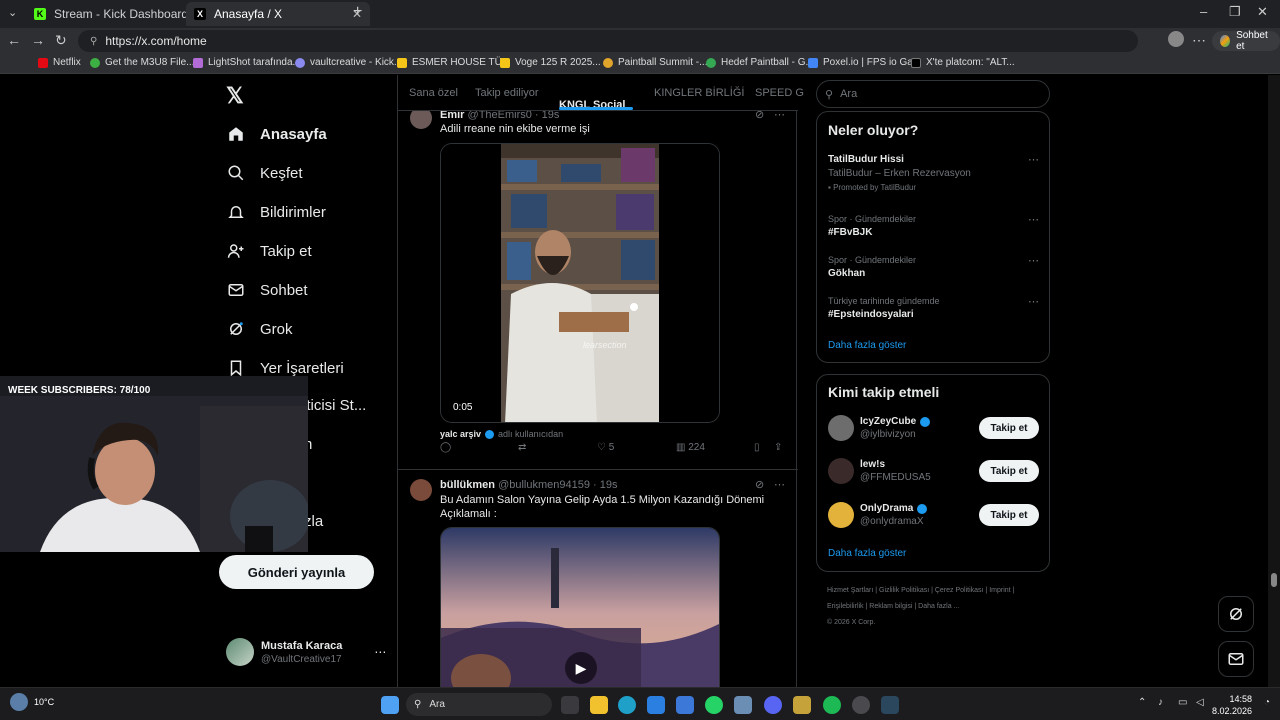  I want to click on tab-kingler-birligi: KINGLER BİRLİĞİ, so click(699, 93).